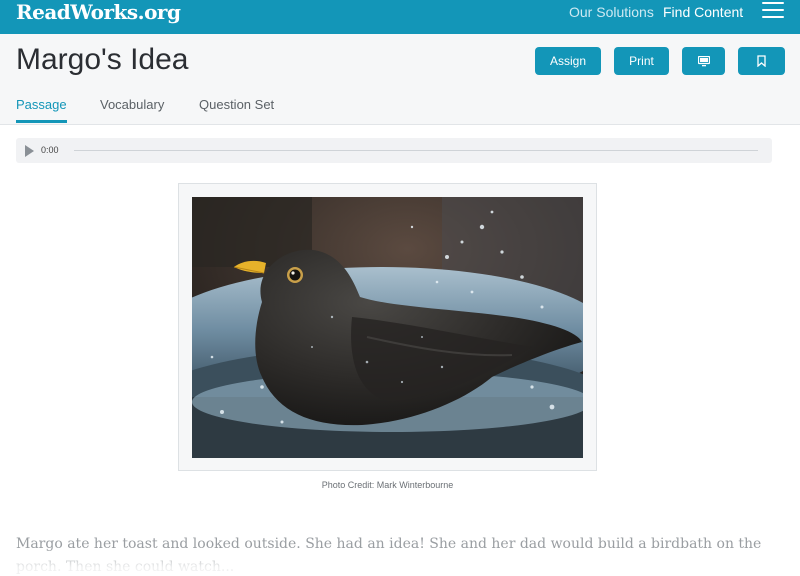 The image size is (800, 576). What do you see at coordinates (102, 59) in the screenshot?
I see `page-title: Margo's Idea` at bounding box center [102, 59].